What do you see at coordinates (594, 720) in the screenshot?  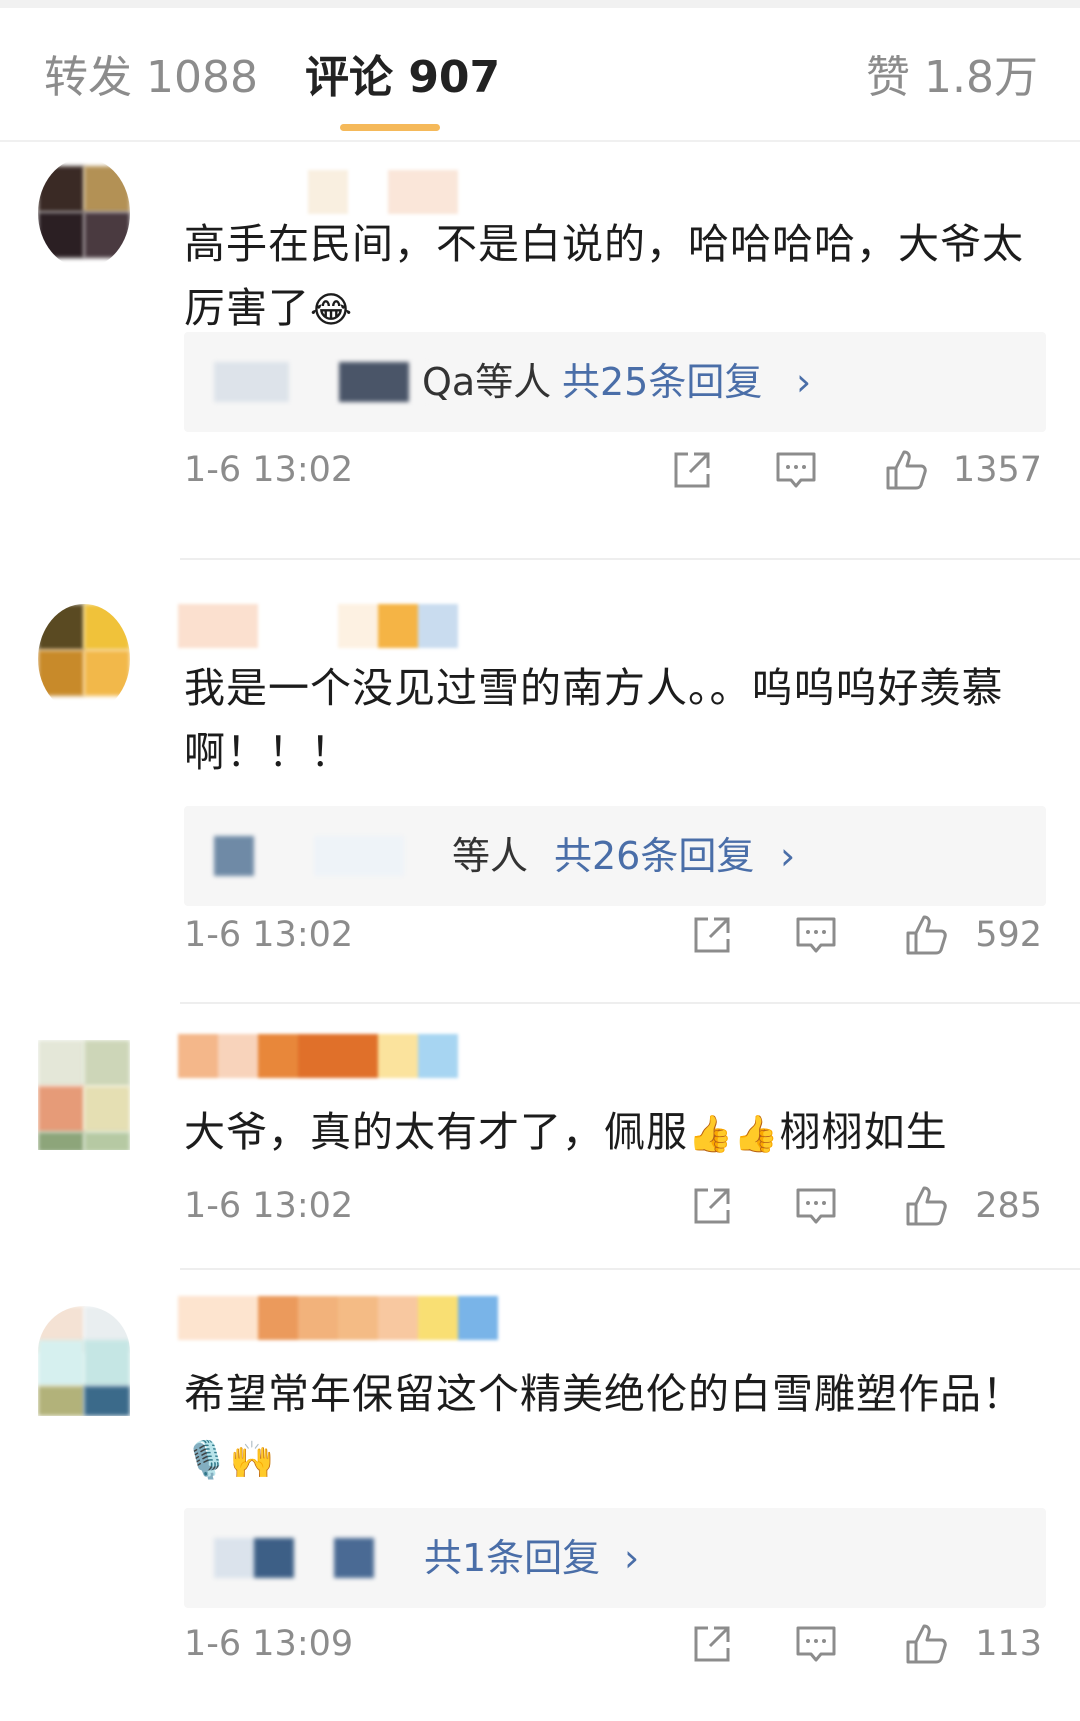 I see `comment-body: 我是一个没见过雪的南方人。。呜呜呜好羡慕啊！！！` at bounding box center [594, 720].